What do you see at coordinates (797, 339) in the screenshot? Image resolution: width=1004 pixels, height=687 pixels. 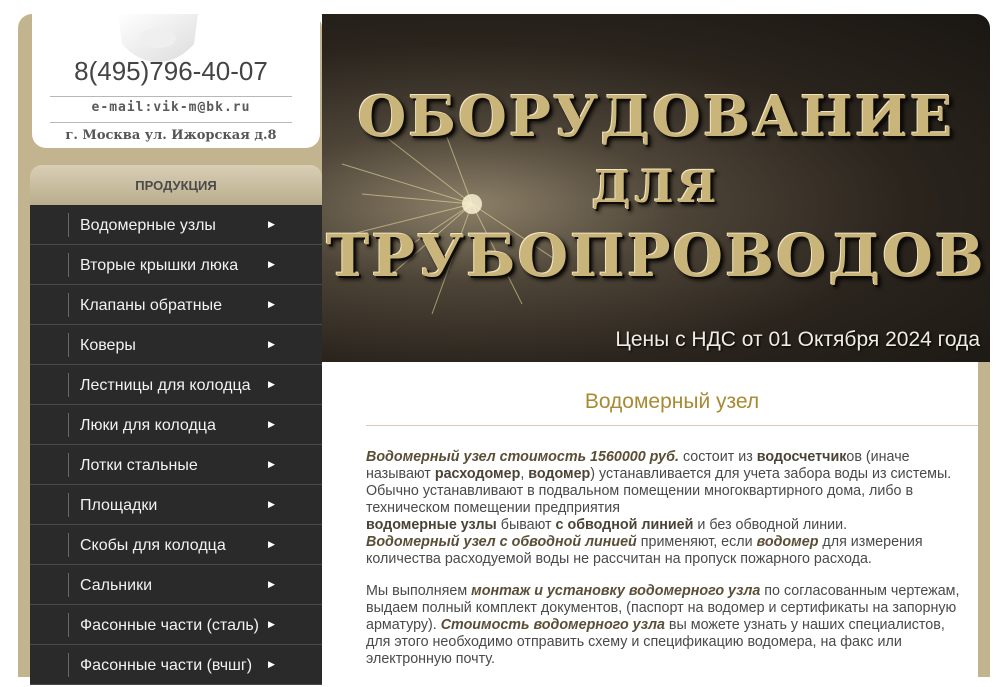 I see `banner-price-note: Цены с НДС от 01 Октября 2024 года` at bounding box center [797, 339].